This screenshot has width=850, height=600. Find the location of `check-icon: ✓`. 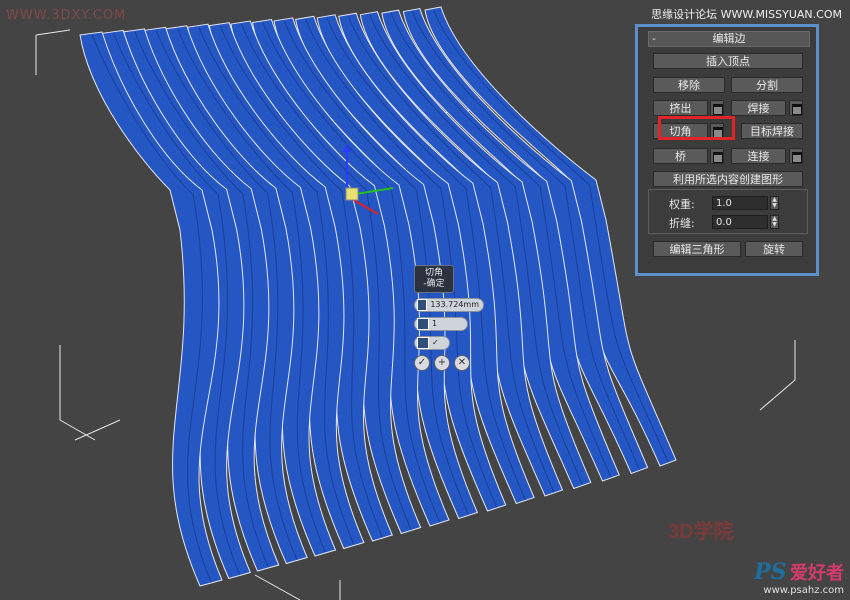

check-icon: ✓ is located at coordinates (422, 362).